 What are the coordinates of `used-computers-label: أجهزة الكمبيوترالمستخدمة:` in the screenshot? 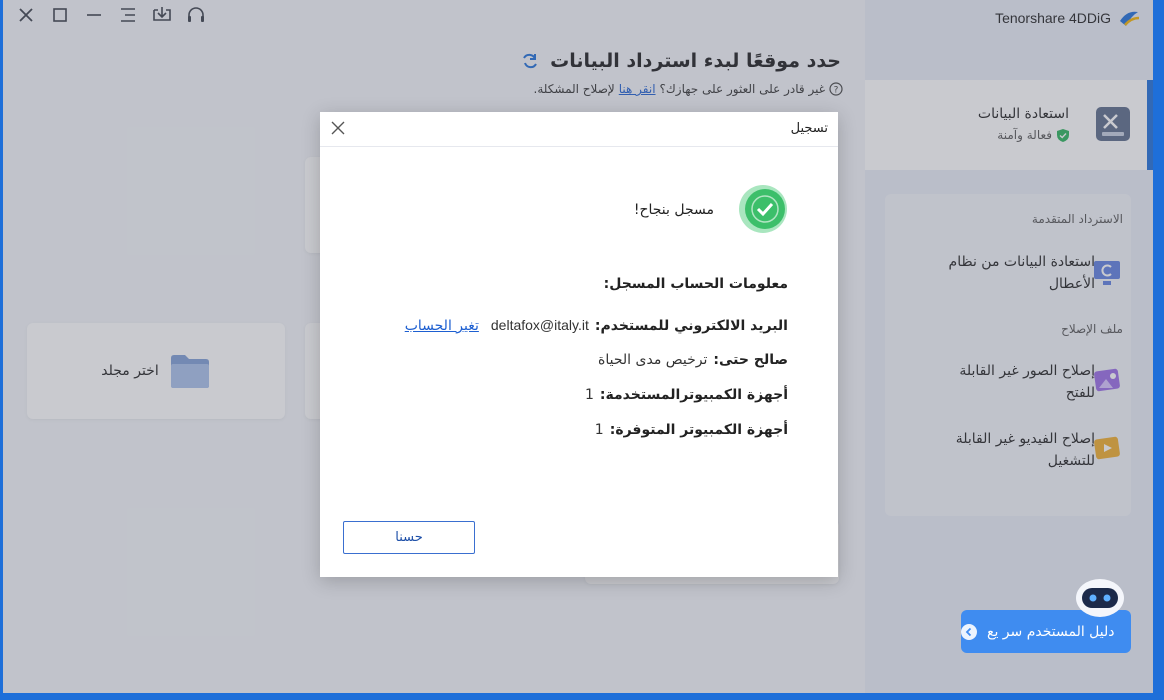 It's located at (693, 395).